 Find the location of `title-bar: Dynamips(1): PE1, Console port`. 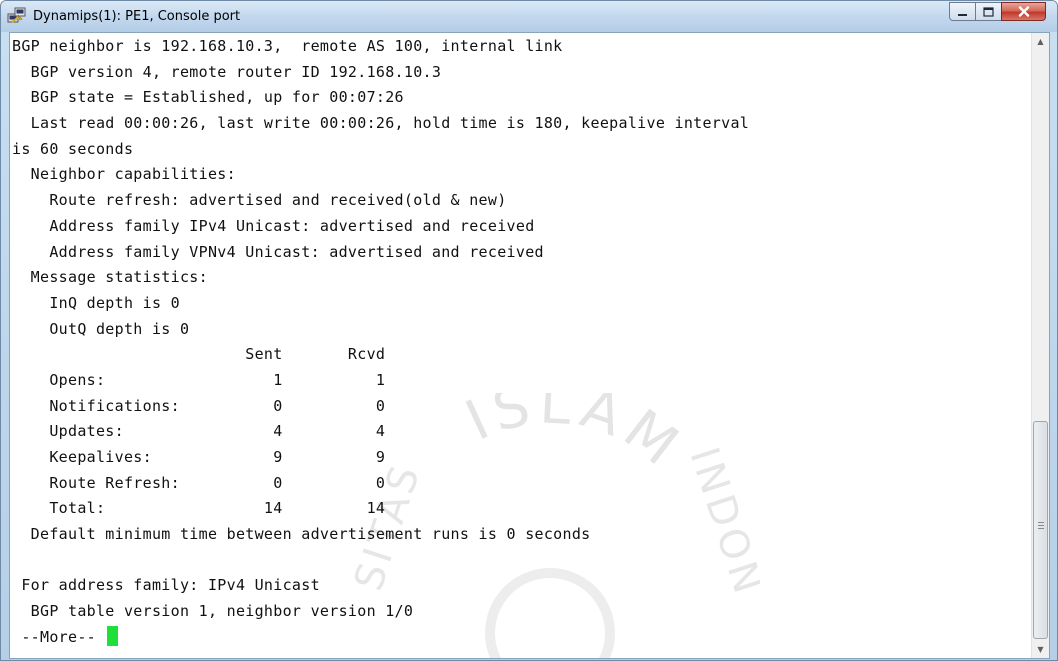

title-bar: Dynamips(1): PE1, Console port is located at coordinates (529, 16).